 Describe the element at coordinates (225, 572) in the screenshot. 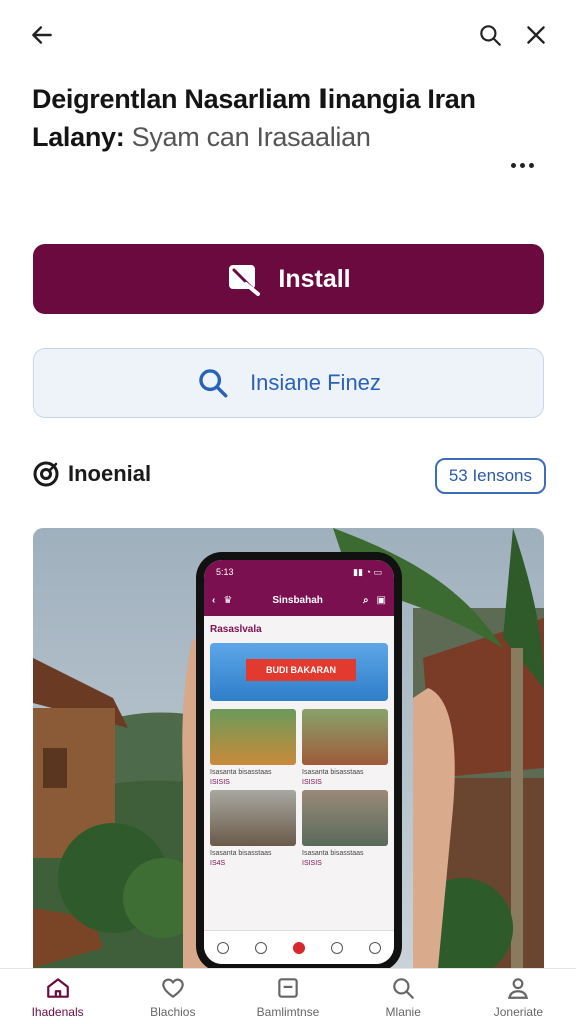

I see `phone-status-time: 5:13` at that location.